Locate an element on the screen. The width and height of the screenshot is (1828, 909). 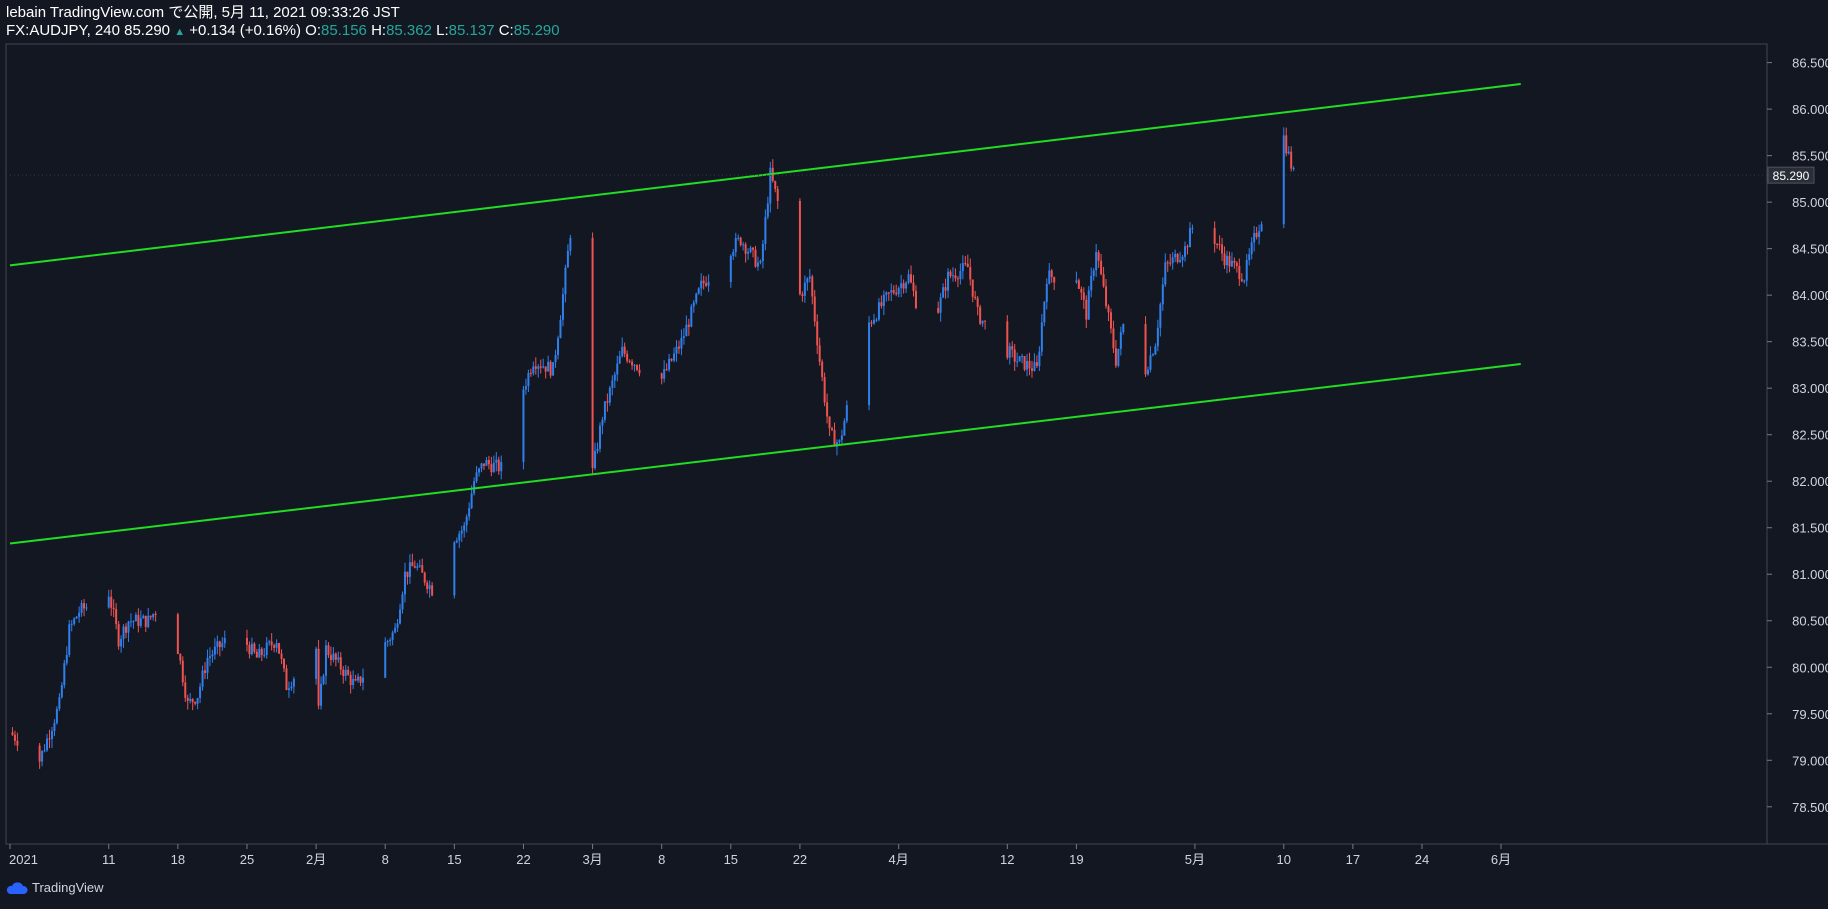
time-tick-label: 12 is located at coordinates (1007, 859).